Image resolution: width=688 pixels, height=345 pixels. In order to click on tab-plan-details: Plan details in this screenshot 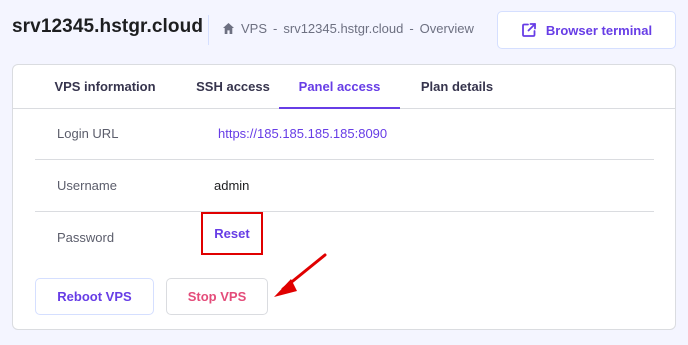, I will do `click(457, 87)`.